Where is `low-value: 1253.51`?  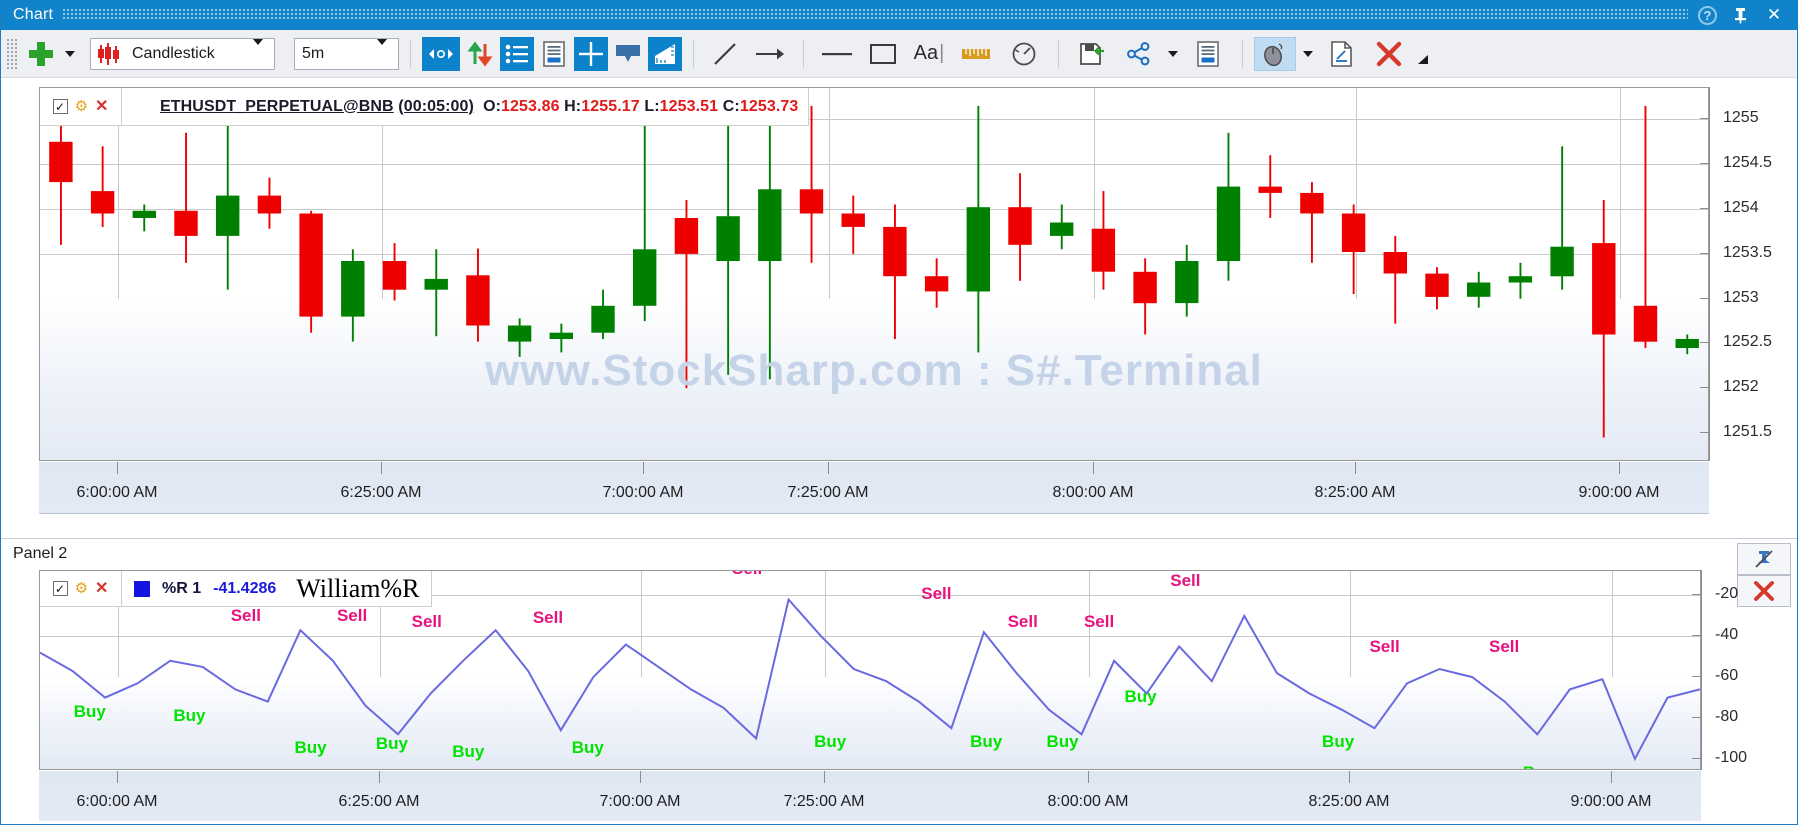
low-value: 1253.51 is located at coordinates (689, 106).